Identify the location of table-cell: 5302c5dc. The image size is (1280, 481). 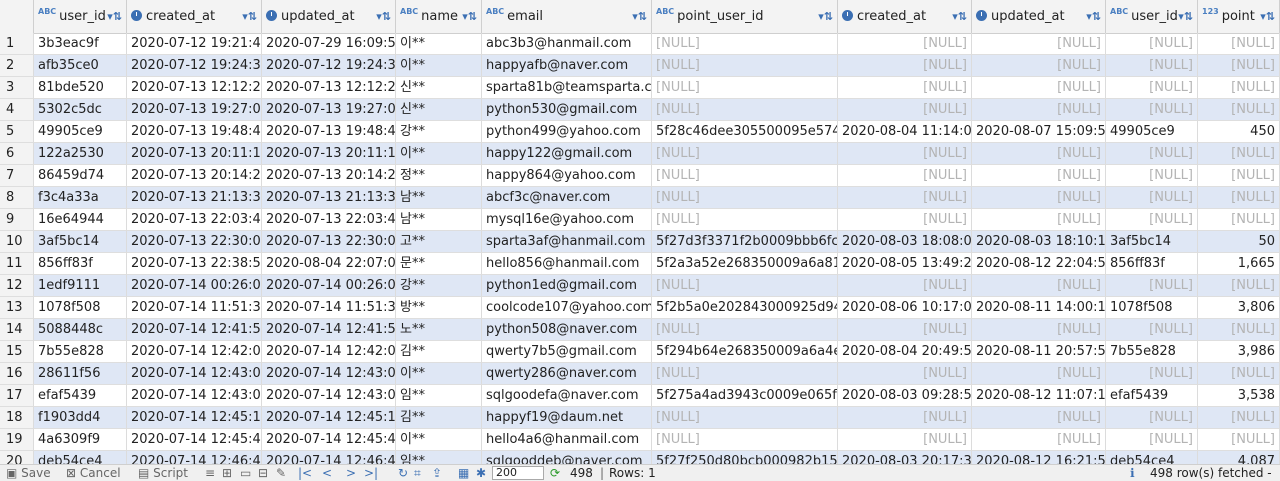
(80, 110).